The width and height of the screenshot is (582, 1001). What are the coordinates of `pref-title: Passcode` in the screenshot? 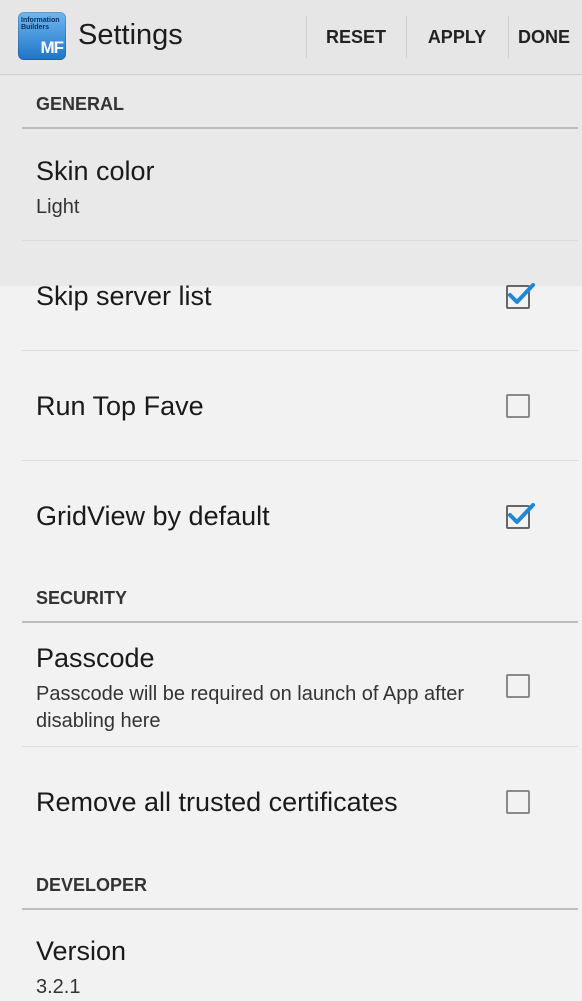 It's located at (95, 658).